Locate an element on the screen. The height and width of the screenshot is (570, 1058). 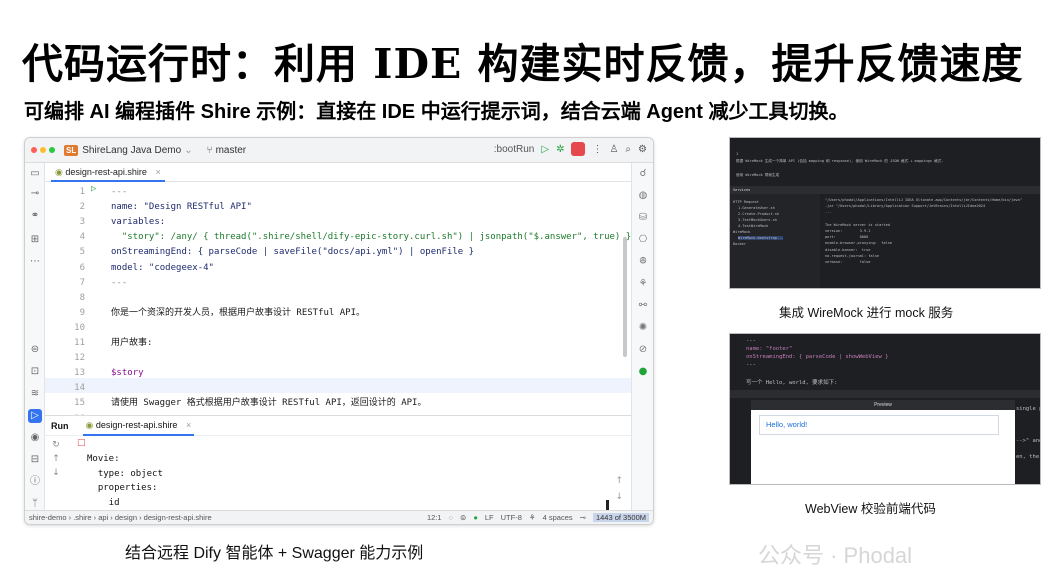
plugin-icon: ✺ is located at coordinates (643, 328).